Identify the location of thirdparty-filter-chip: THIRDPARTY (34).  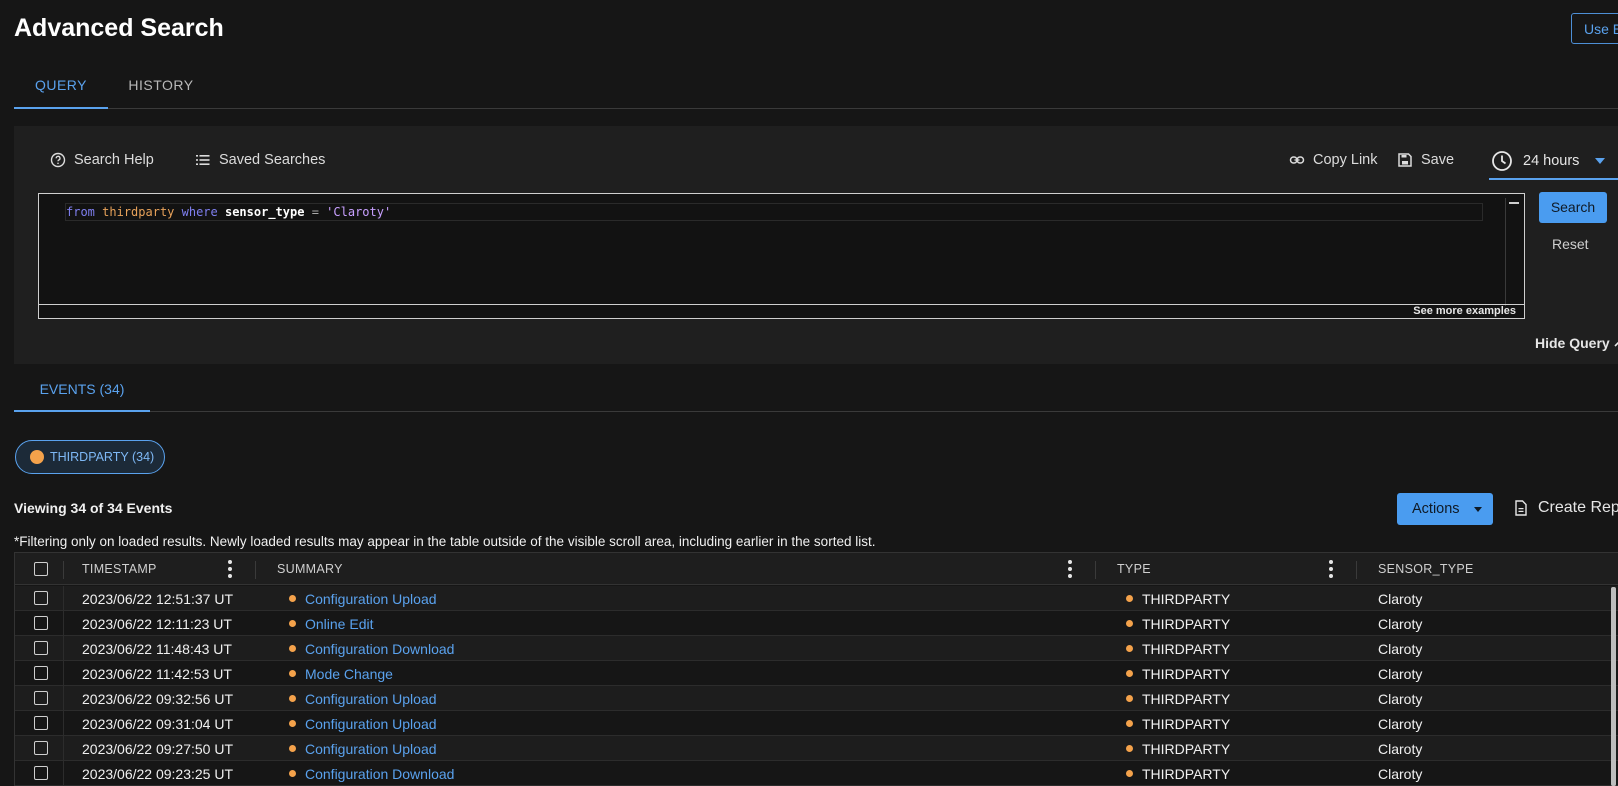
(90, 457).